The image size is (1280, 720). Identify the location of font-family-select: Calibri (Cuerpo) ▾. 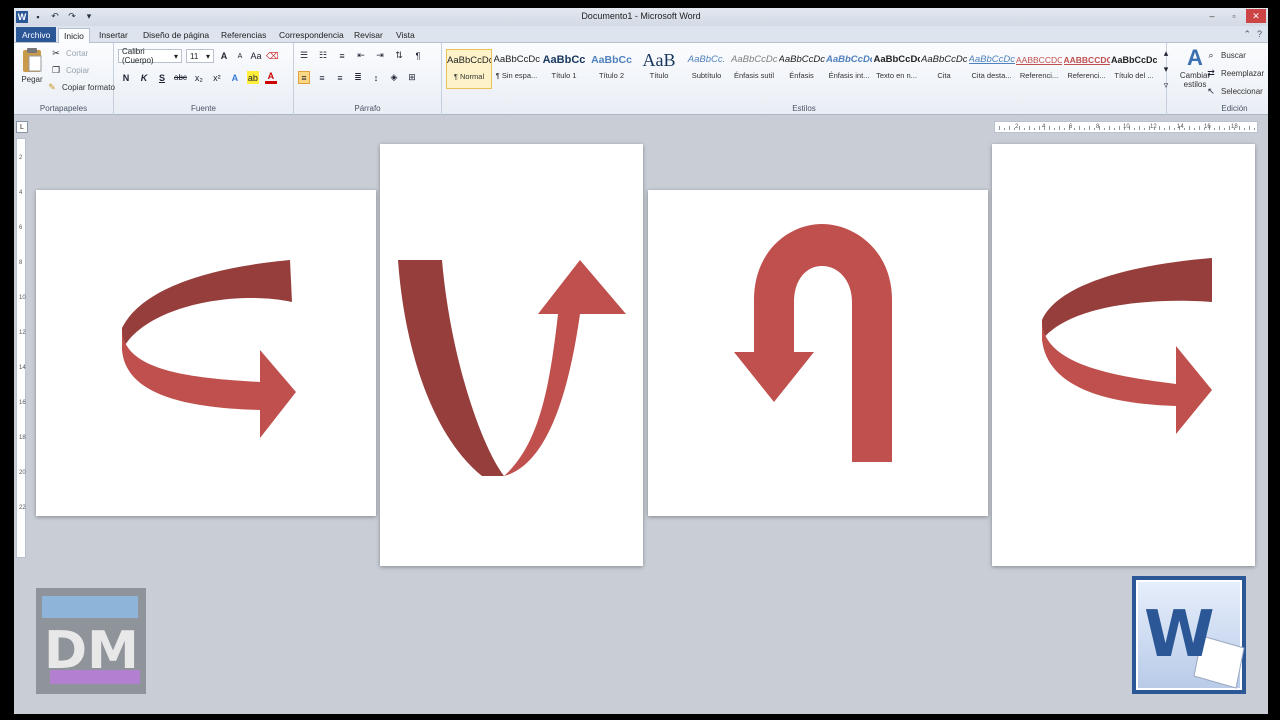
(150, 56).